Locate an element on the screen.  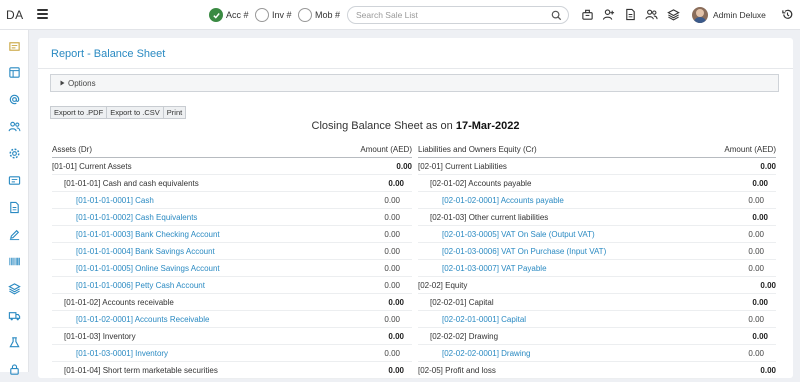
table-row: [02-02-02-0001] Drawing 0.00 is located at coordinates (597, 353).